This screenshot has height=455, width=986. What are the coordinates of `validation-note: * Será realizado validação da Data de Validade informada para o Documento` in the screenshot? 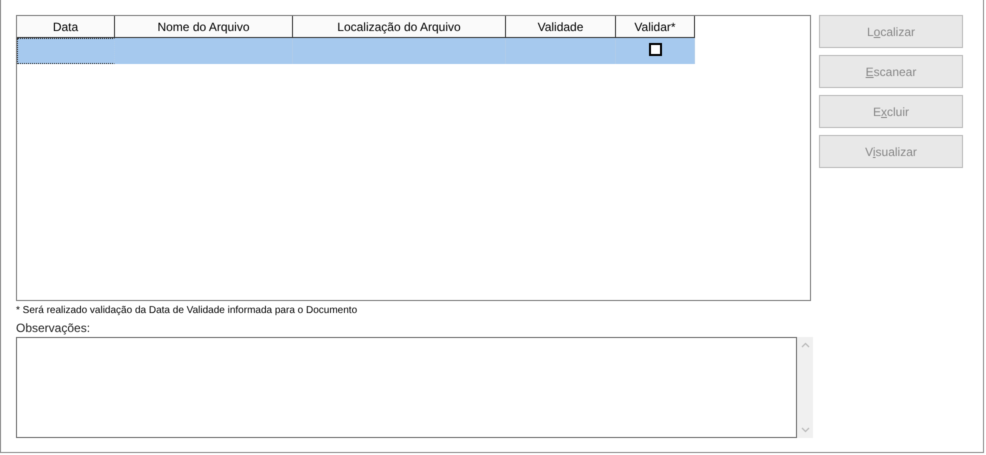 It's located at (187, 311).